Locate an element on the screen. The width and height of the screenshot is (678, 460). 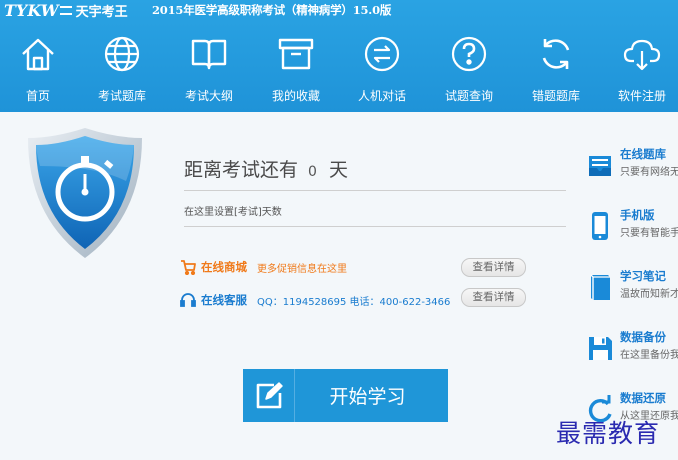
nav-syllabus-label: 考试大纲 is located at coordinates (208, 96).